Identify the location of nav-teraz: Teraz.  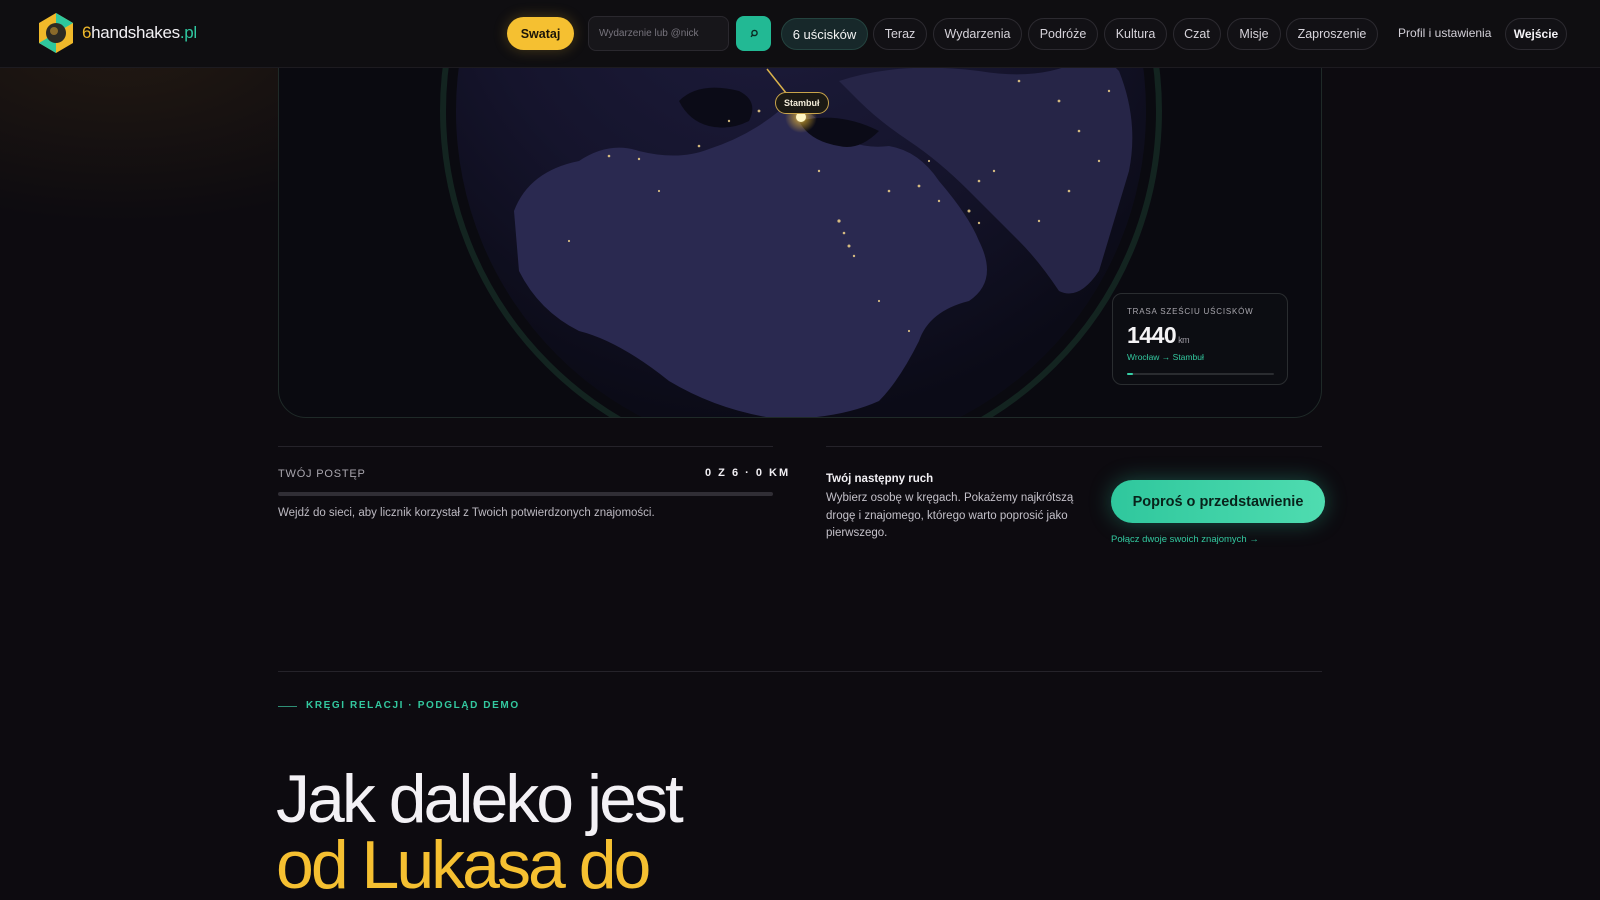
(900, 34).